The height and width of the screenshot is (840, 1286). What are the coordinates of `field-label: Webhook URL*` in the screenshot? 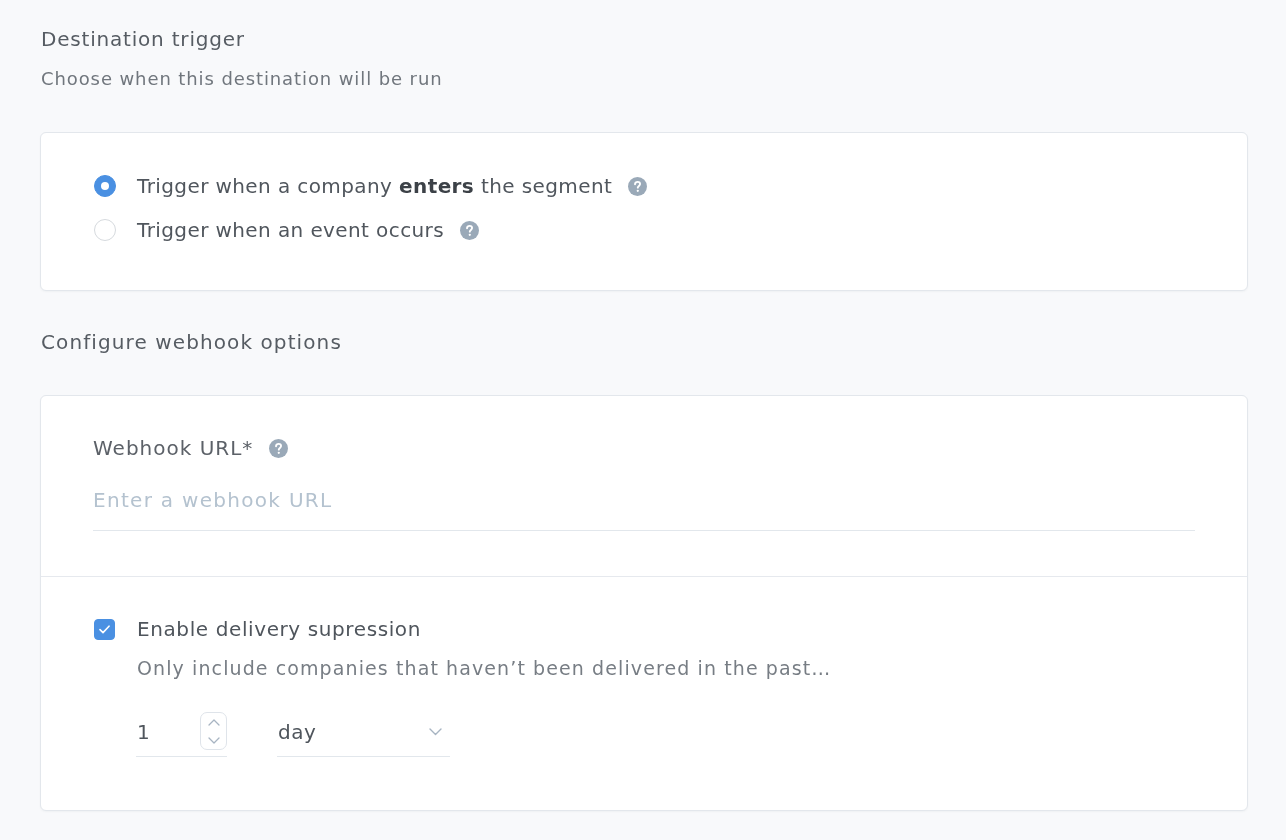 It's located at (173, 448).